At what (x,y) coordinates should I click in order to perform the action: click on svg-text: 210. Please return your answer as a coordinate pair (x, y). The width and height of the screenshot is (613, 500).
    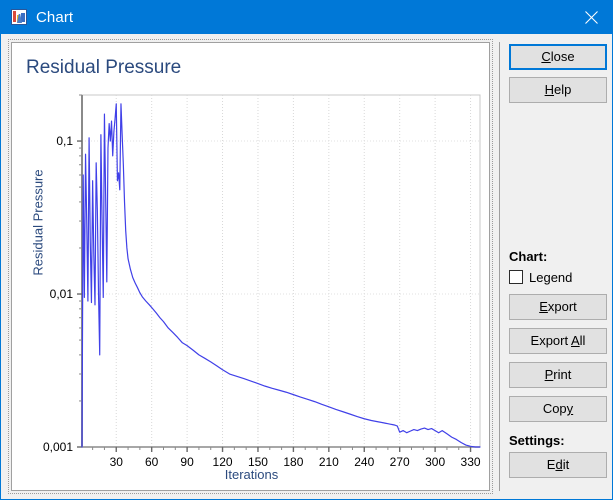
    Looking at the image, I should click on (329, 462).